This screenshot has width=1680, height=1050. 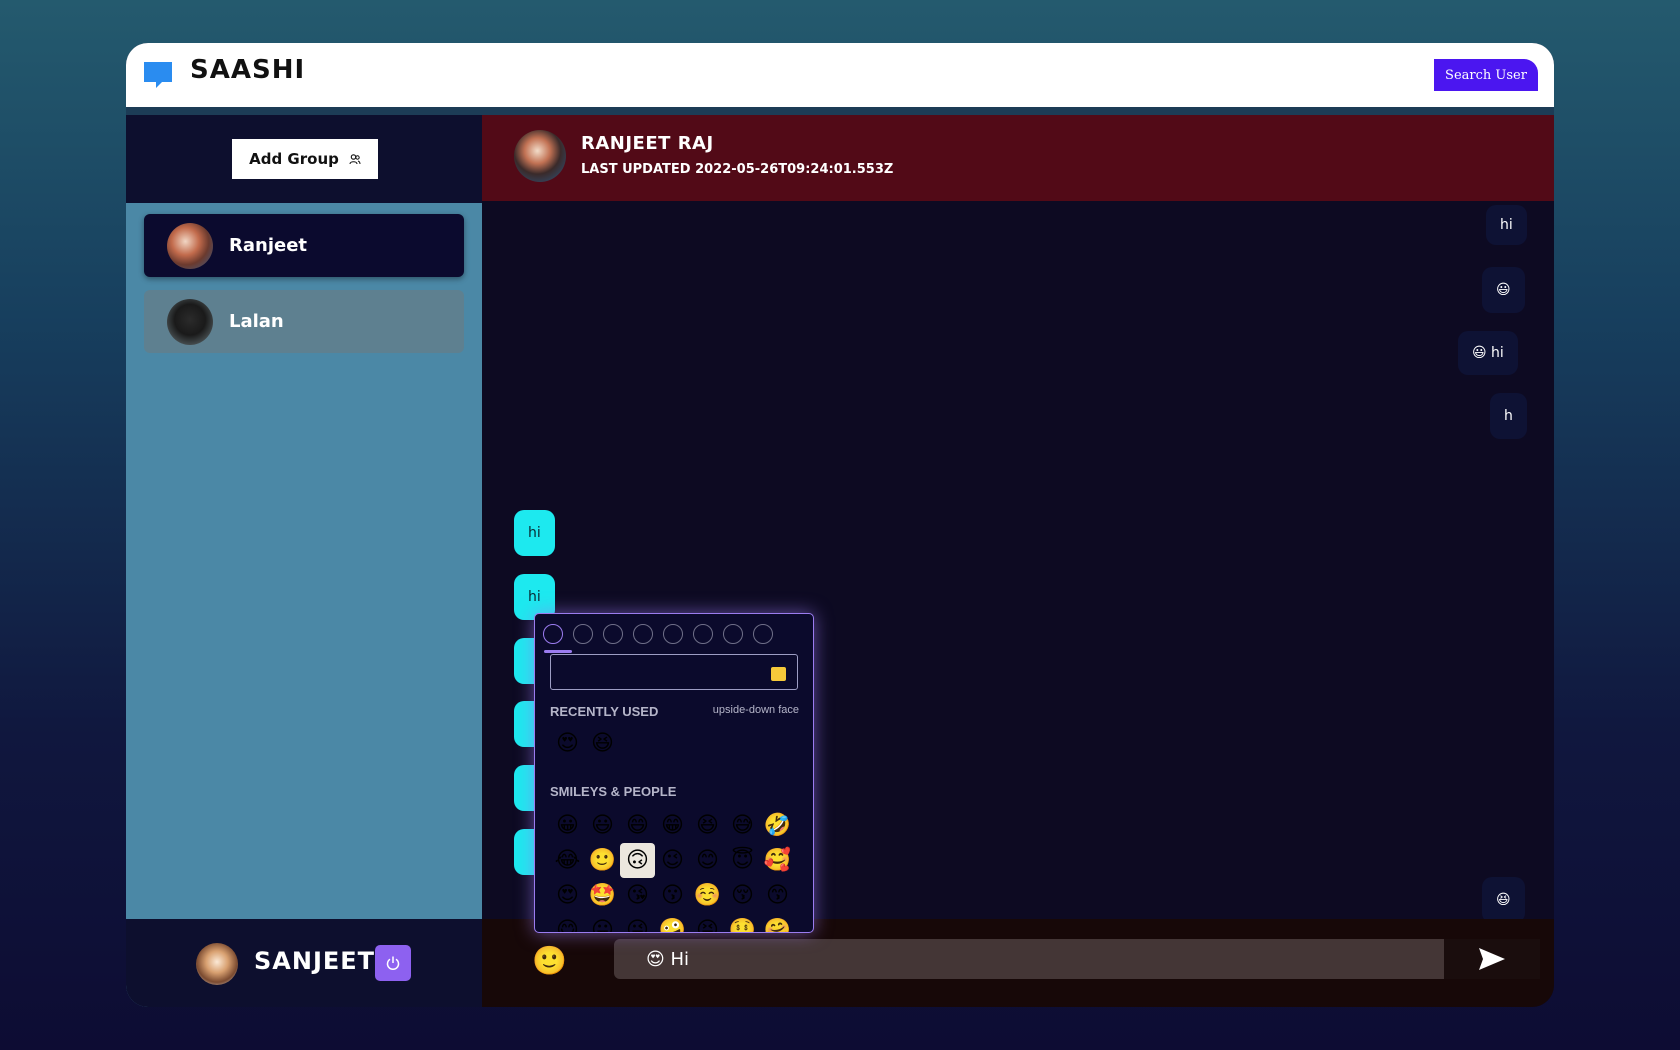 What do you see at coordinates (672, 825) in the screenshot?
I see `emoji-button: 😁` at bounding box center [672, 825].